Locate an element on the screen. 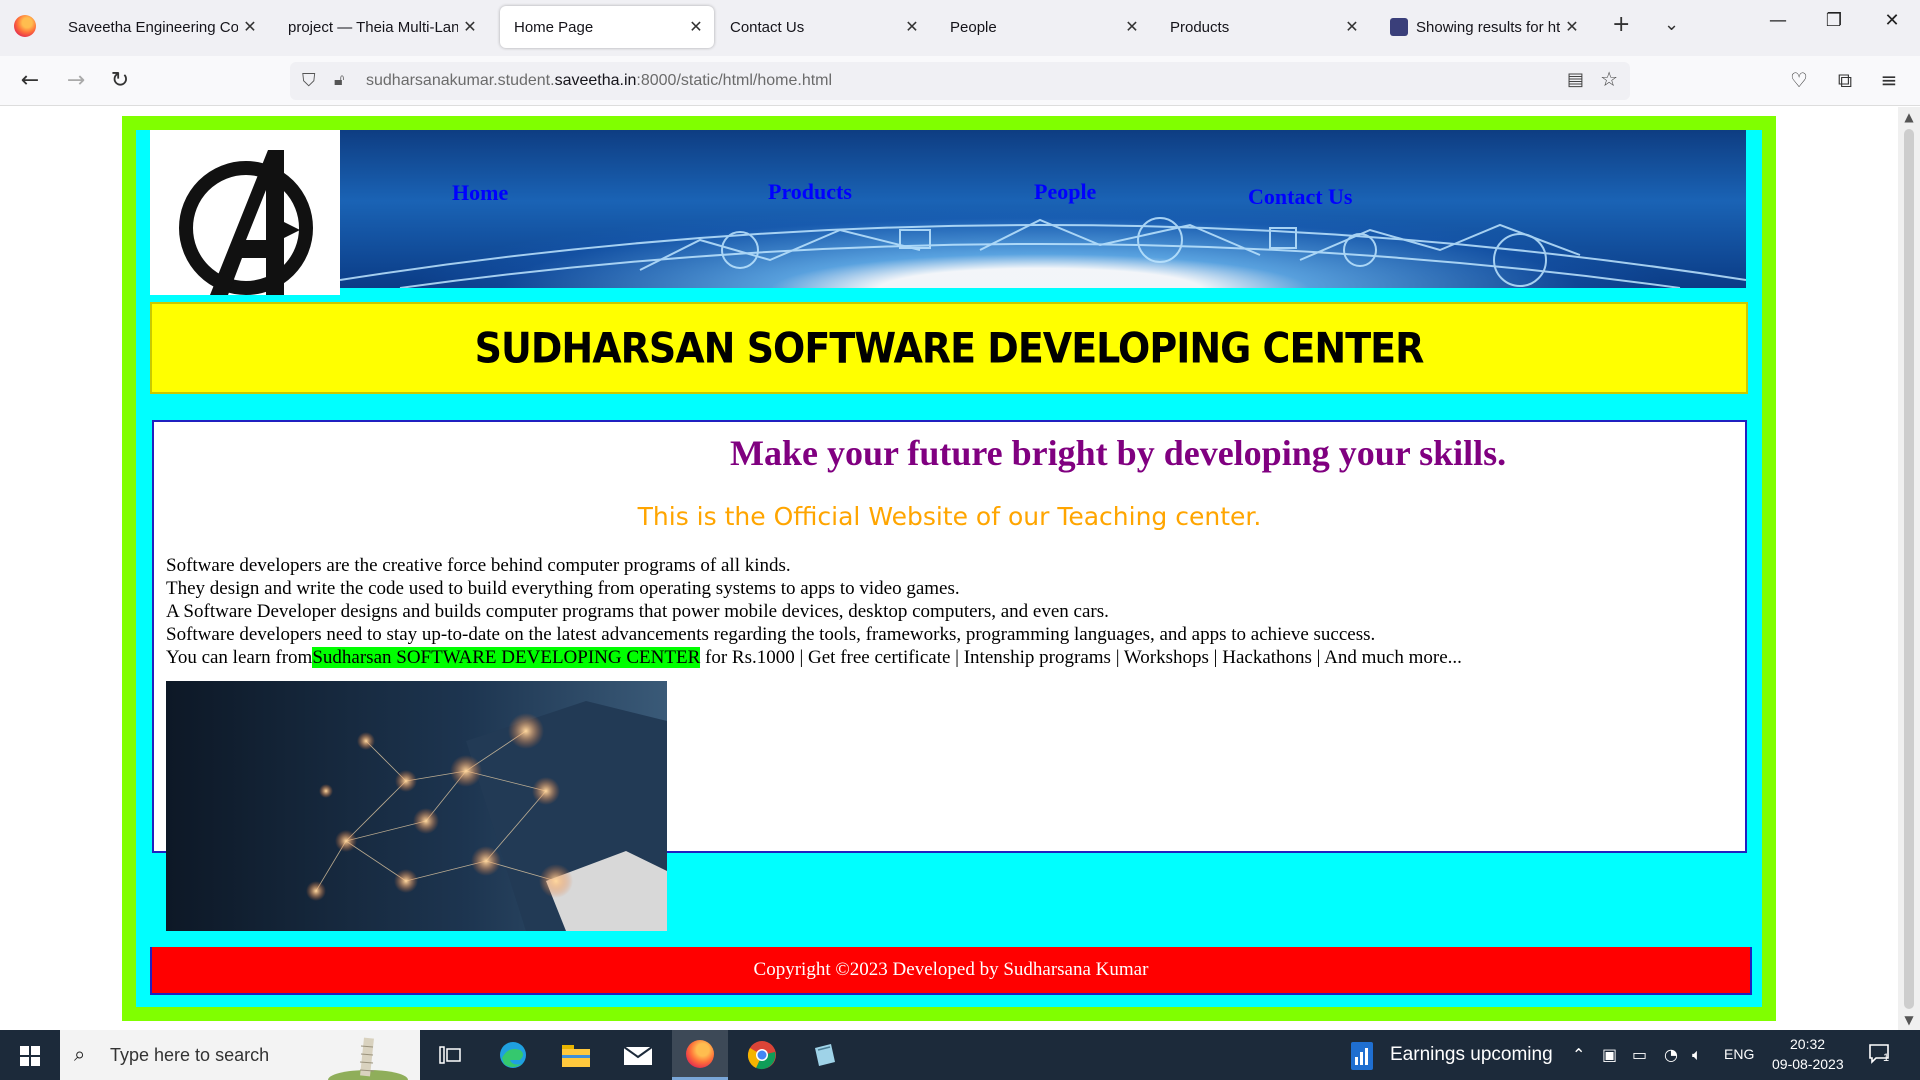 The width and height of the screenshot is (1920, 1080). notes-icon is located at coordinates (825, 1055).